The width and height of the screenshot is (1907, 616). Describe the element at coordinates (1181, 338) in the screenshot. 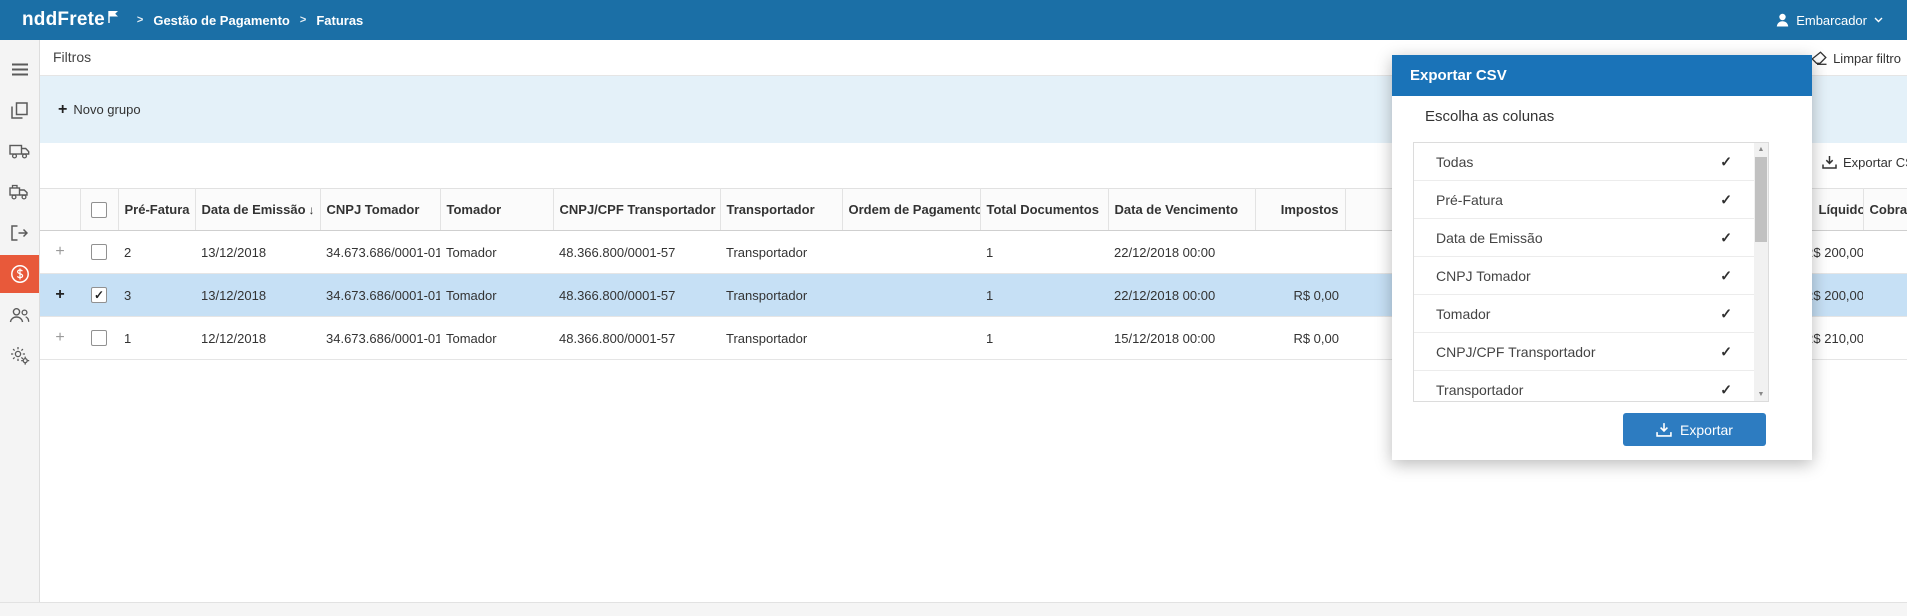

I see `cell-data-vencimento: 15/12/2018 00:00` at that location.